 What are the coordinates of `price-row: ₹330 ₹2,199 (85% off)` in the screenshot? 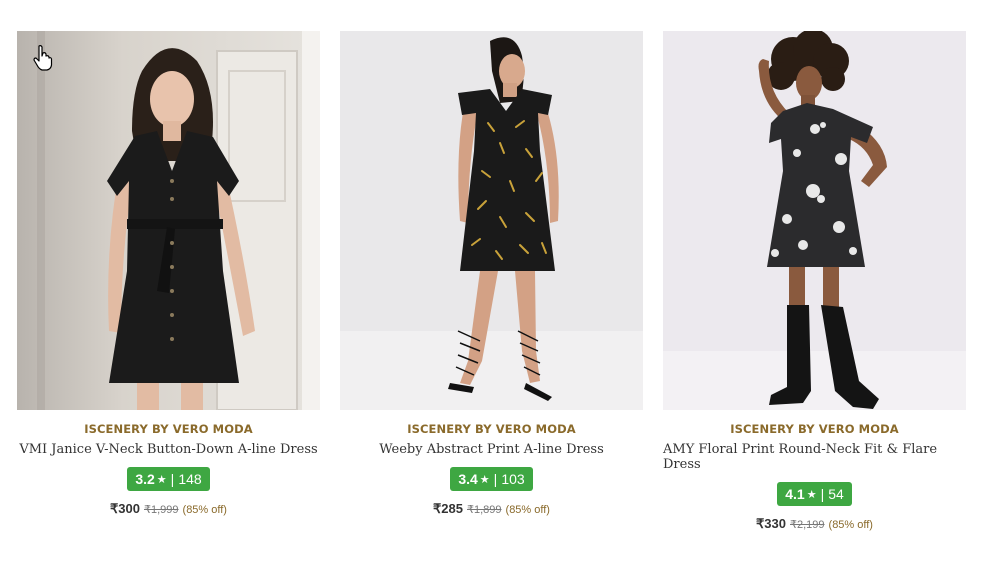 It's located at (814, 524).